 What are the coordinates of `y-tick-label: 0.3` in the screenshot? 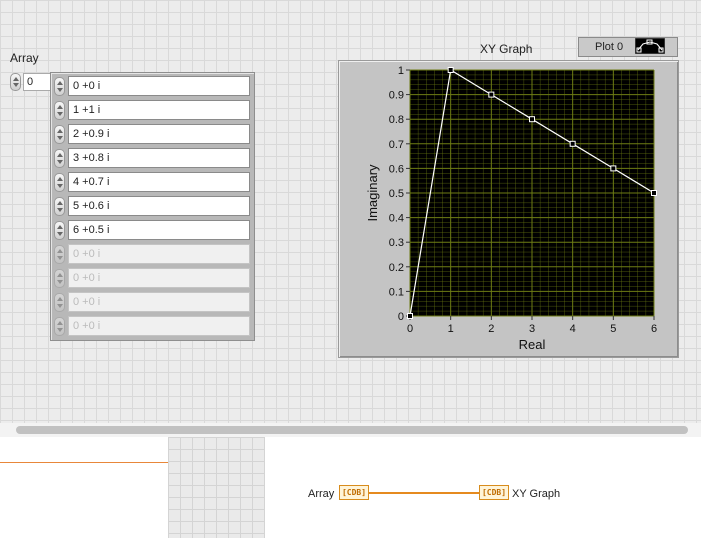 It's located at (396, 243).